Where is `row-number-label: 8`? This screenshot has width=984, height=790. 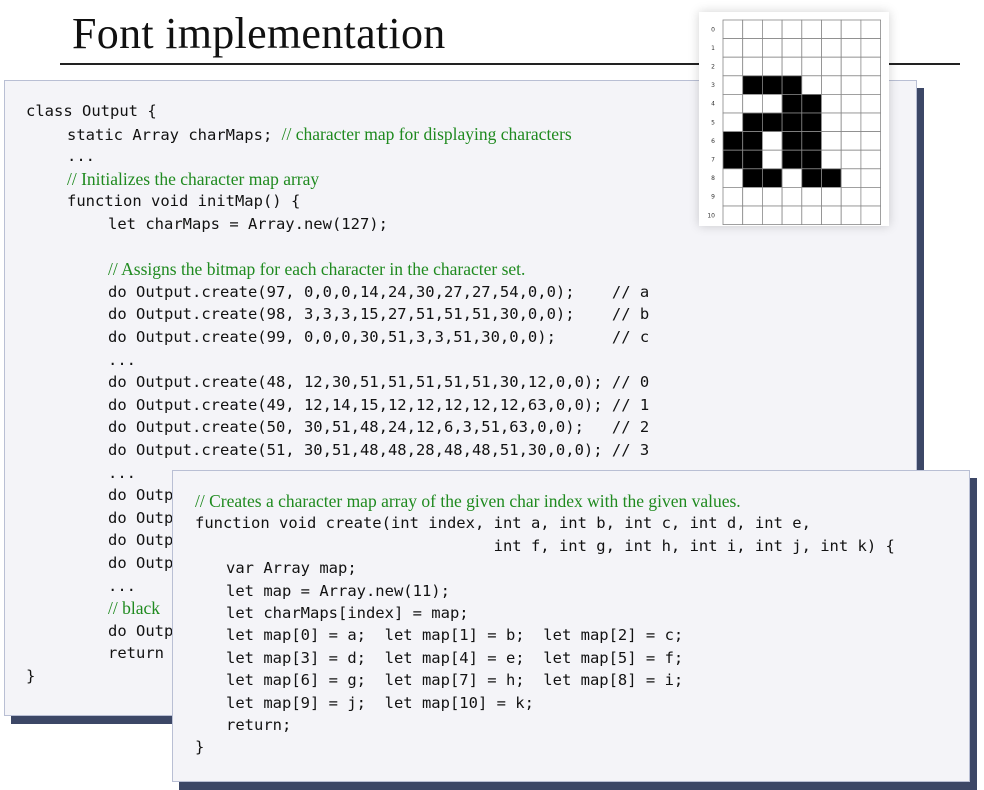
row-number-label: 8 is located at coordinates (713, 178).